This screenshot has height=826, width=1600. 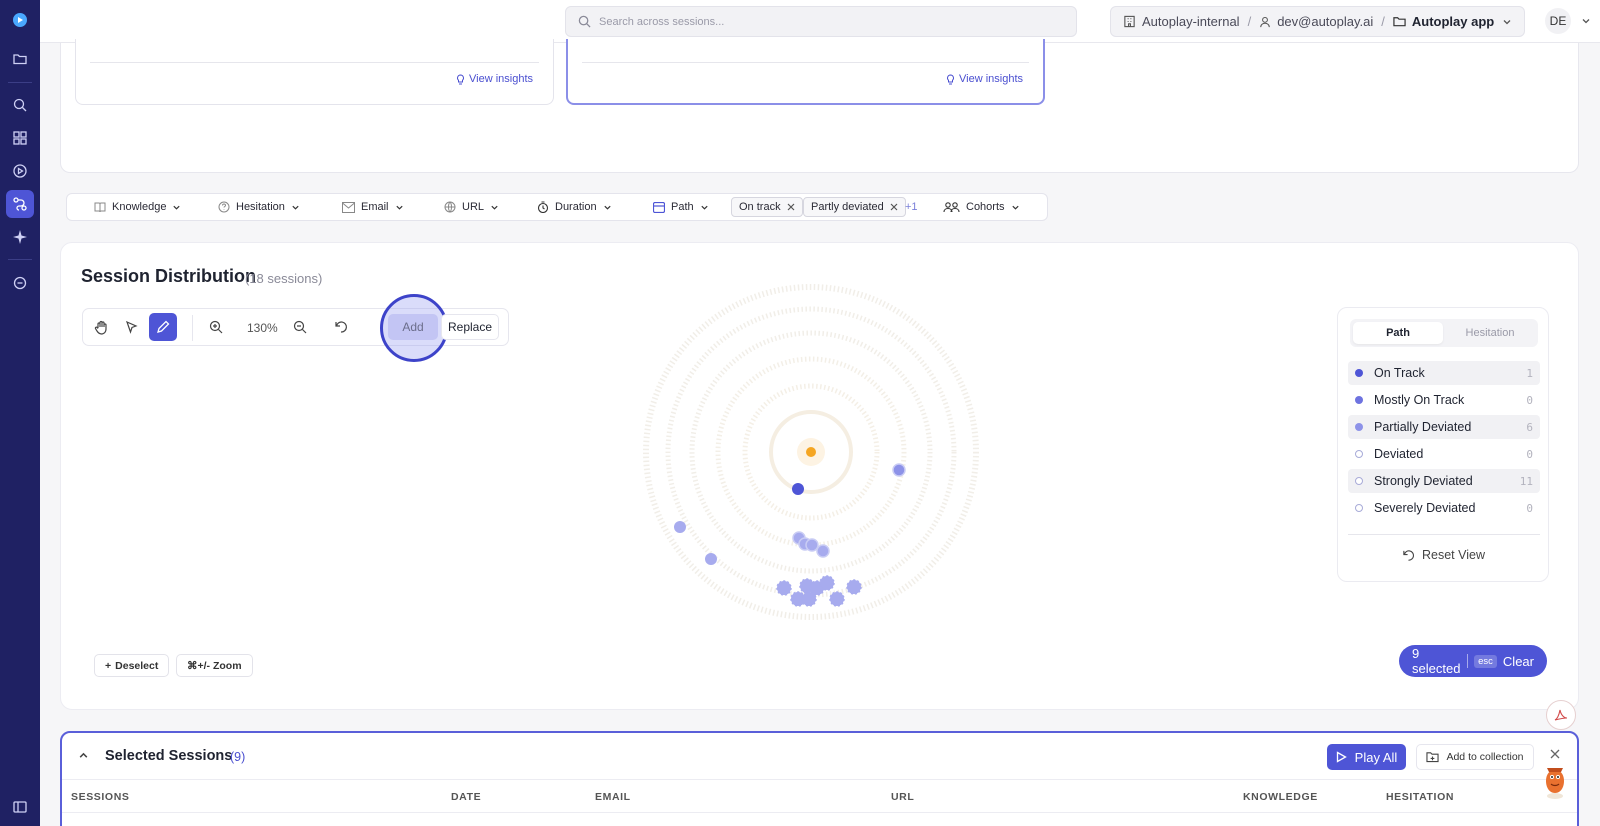 What do you see at coordinates (1280, 797) in the screenshot?
I see `column-header: KNOWLEDGE` at bounding box center [1280, 797].